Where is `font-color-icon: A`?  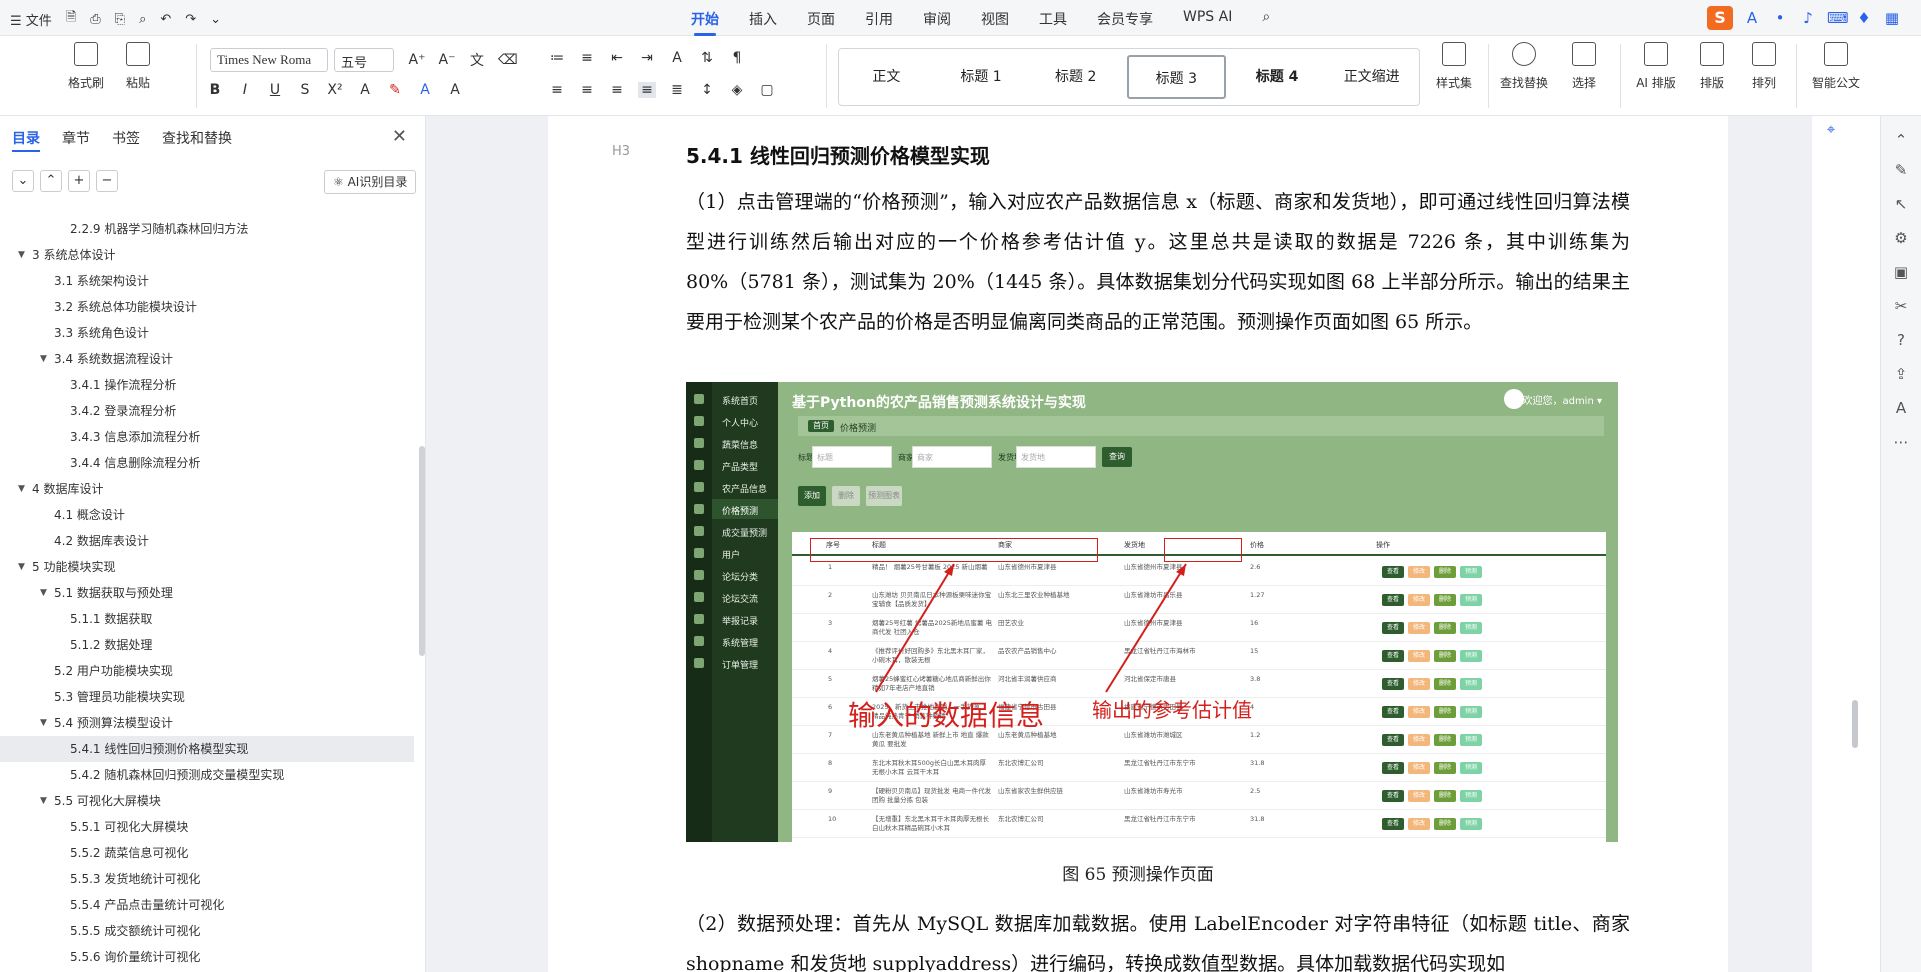
font-color-icon: A is located at coordinates (425, 90).